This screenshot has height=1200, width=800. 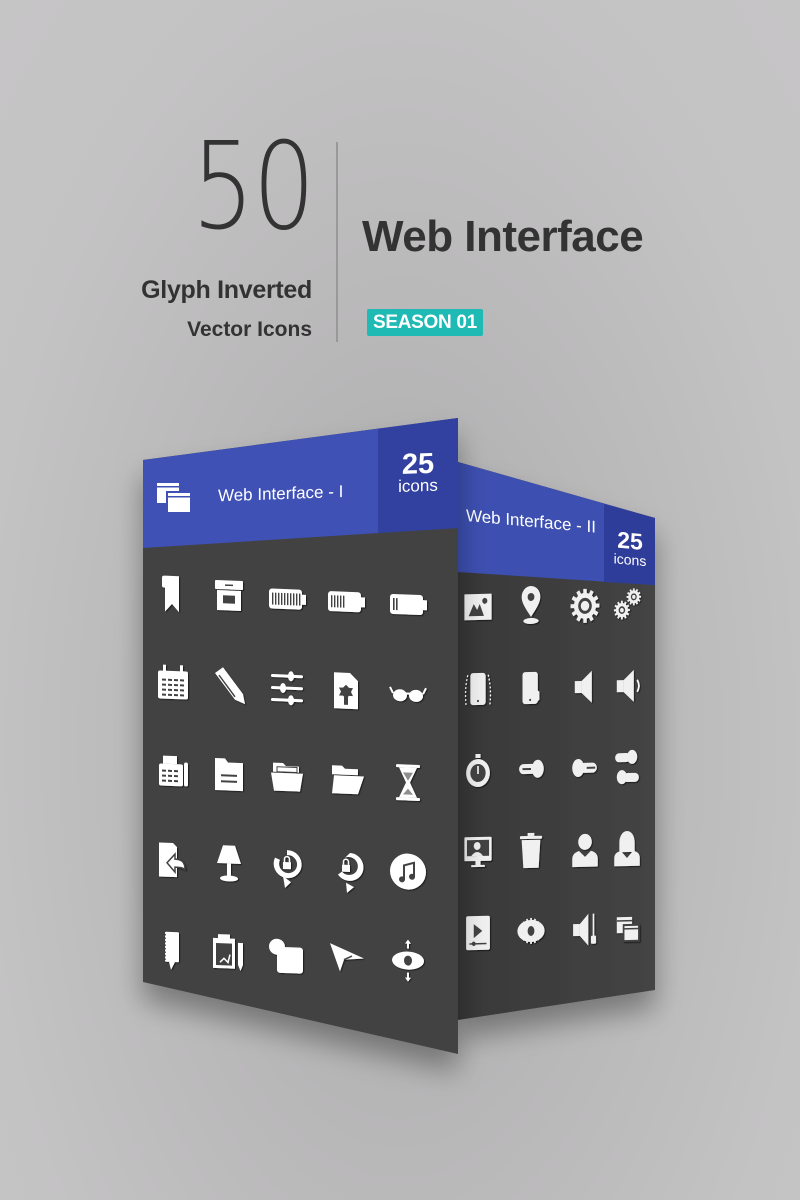 What do you see at coordinates (287, 777) in the screenshot?
I see `open-folder-icon` at bounding box center [287, 777].